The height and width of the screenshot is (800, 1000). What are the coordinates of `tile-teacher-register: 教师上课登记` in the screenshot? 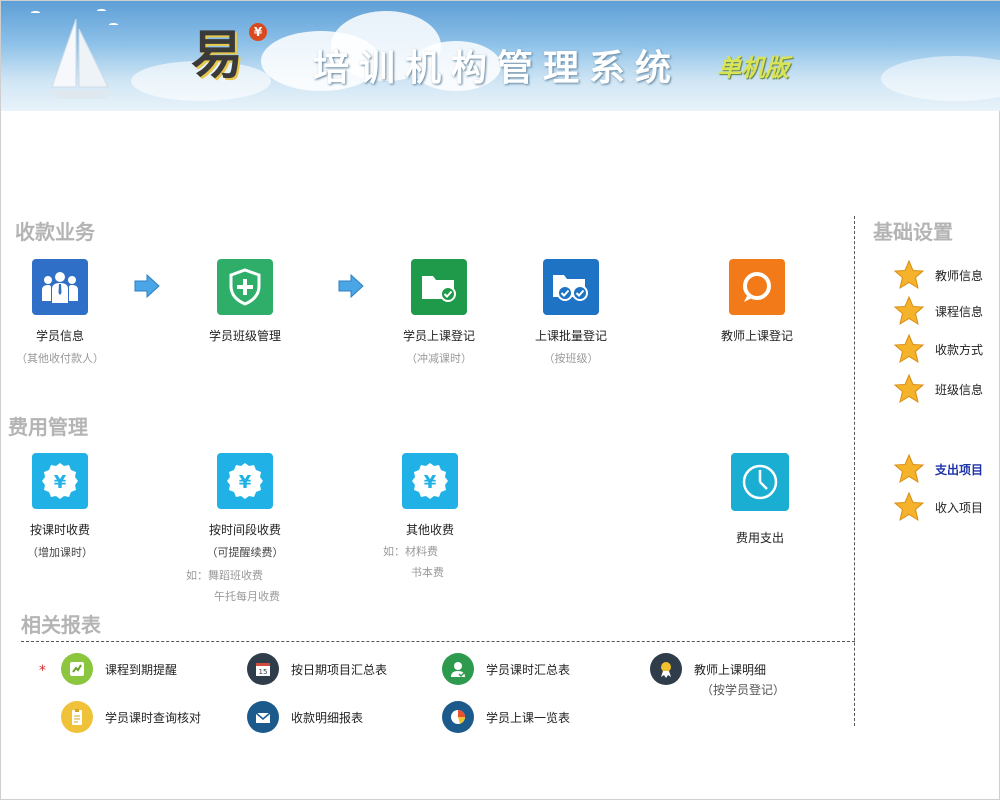 It's located at (757, 301).